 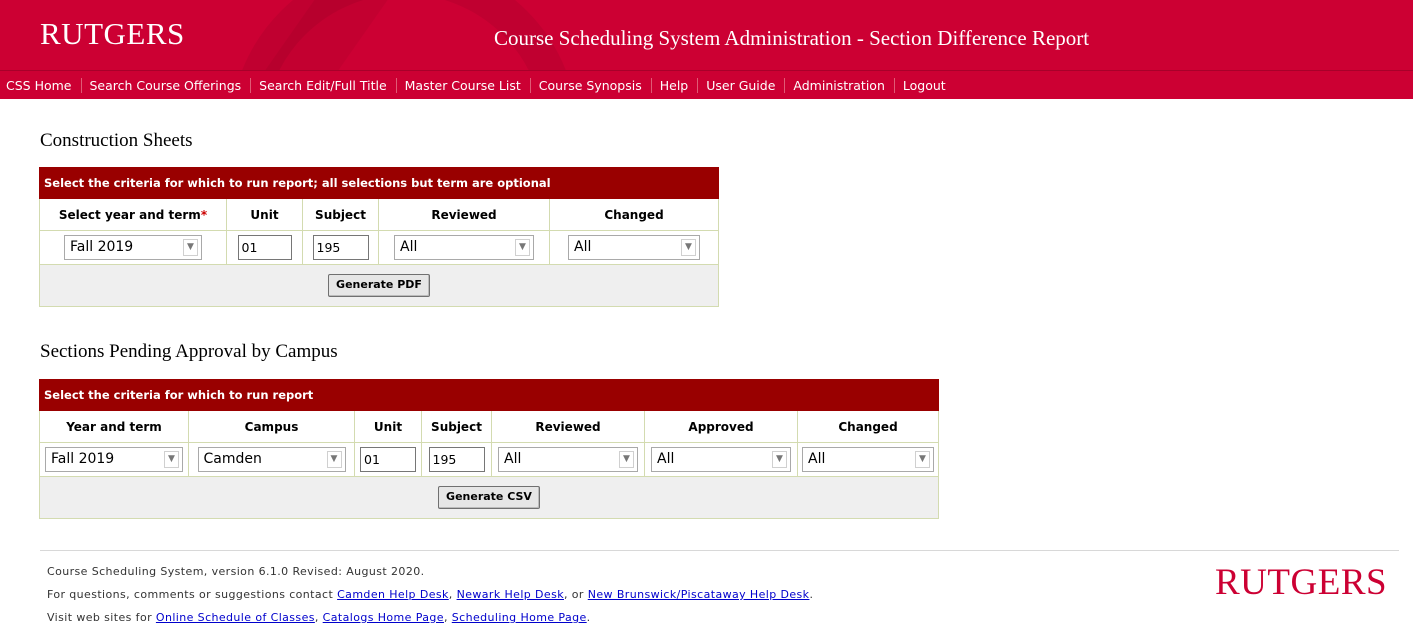 What do you see at coordinates (271, 426) in the screenshot?
I see `col-header-campus: Campus` at bounding box center [271, 426].